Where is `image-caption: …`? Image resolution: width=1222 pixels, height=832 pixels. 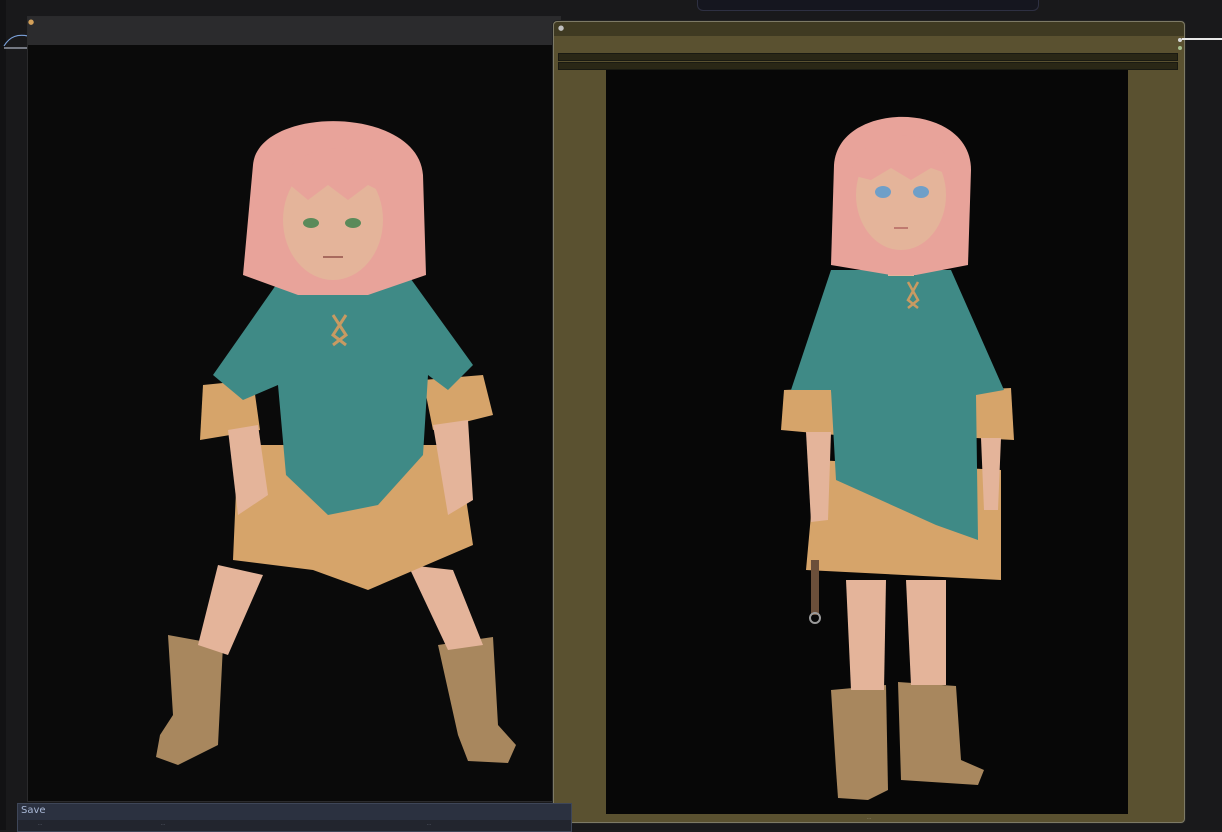
image-caption: … is located at coordinates (869, 817).